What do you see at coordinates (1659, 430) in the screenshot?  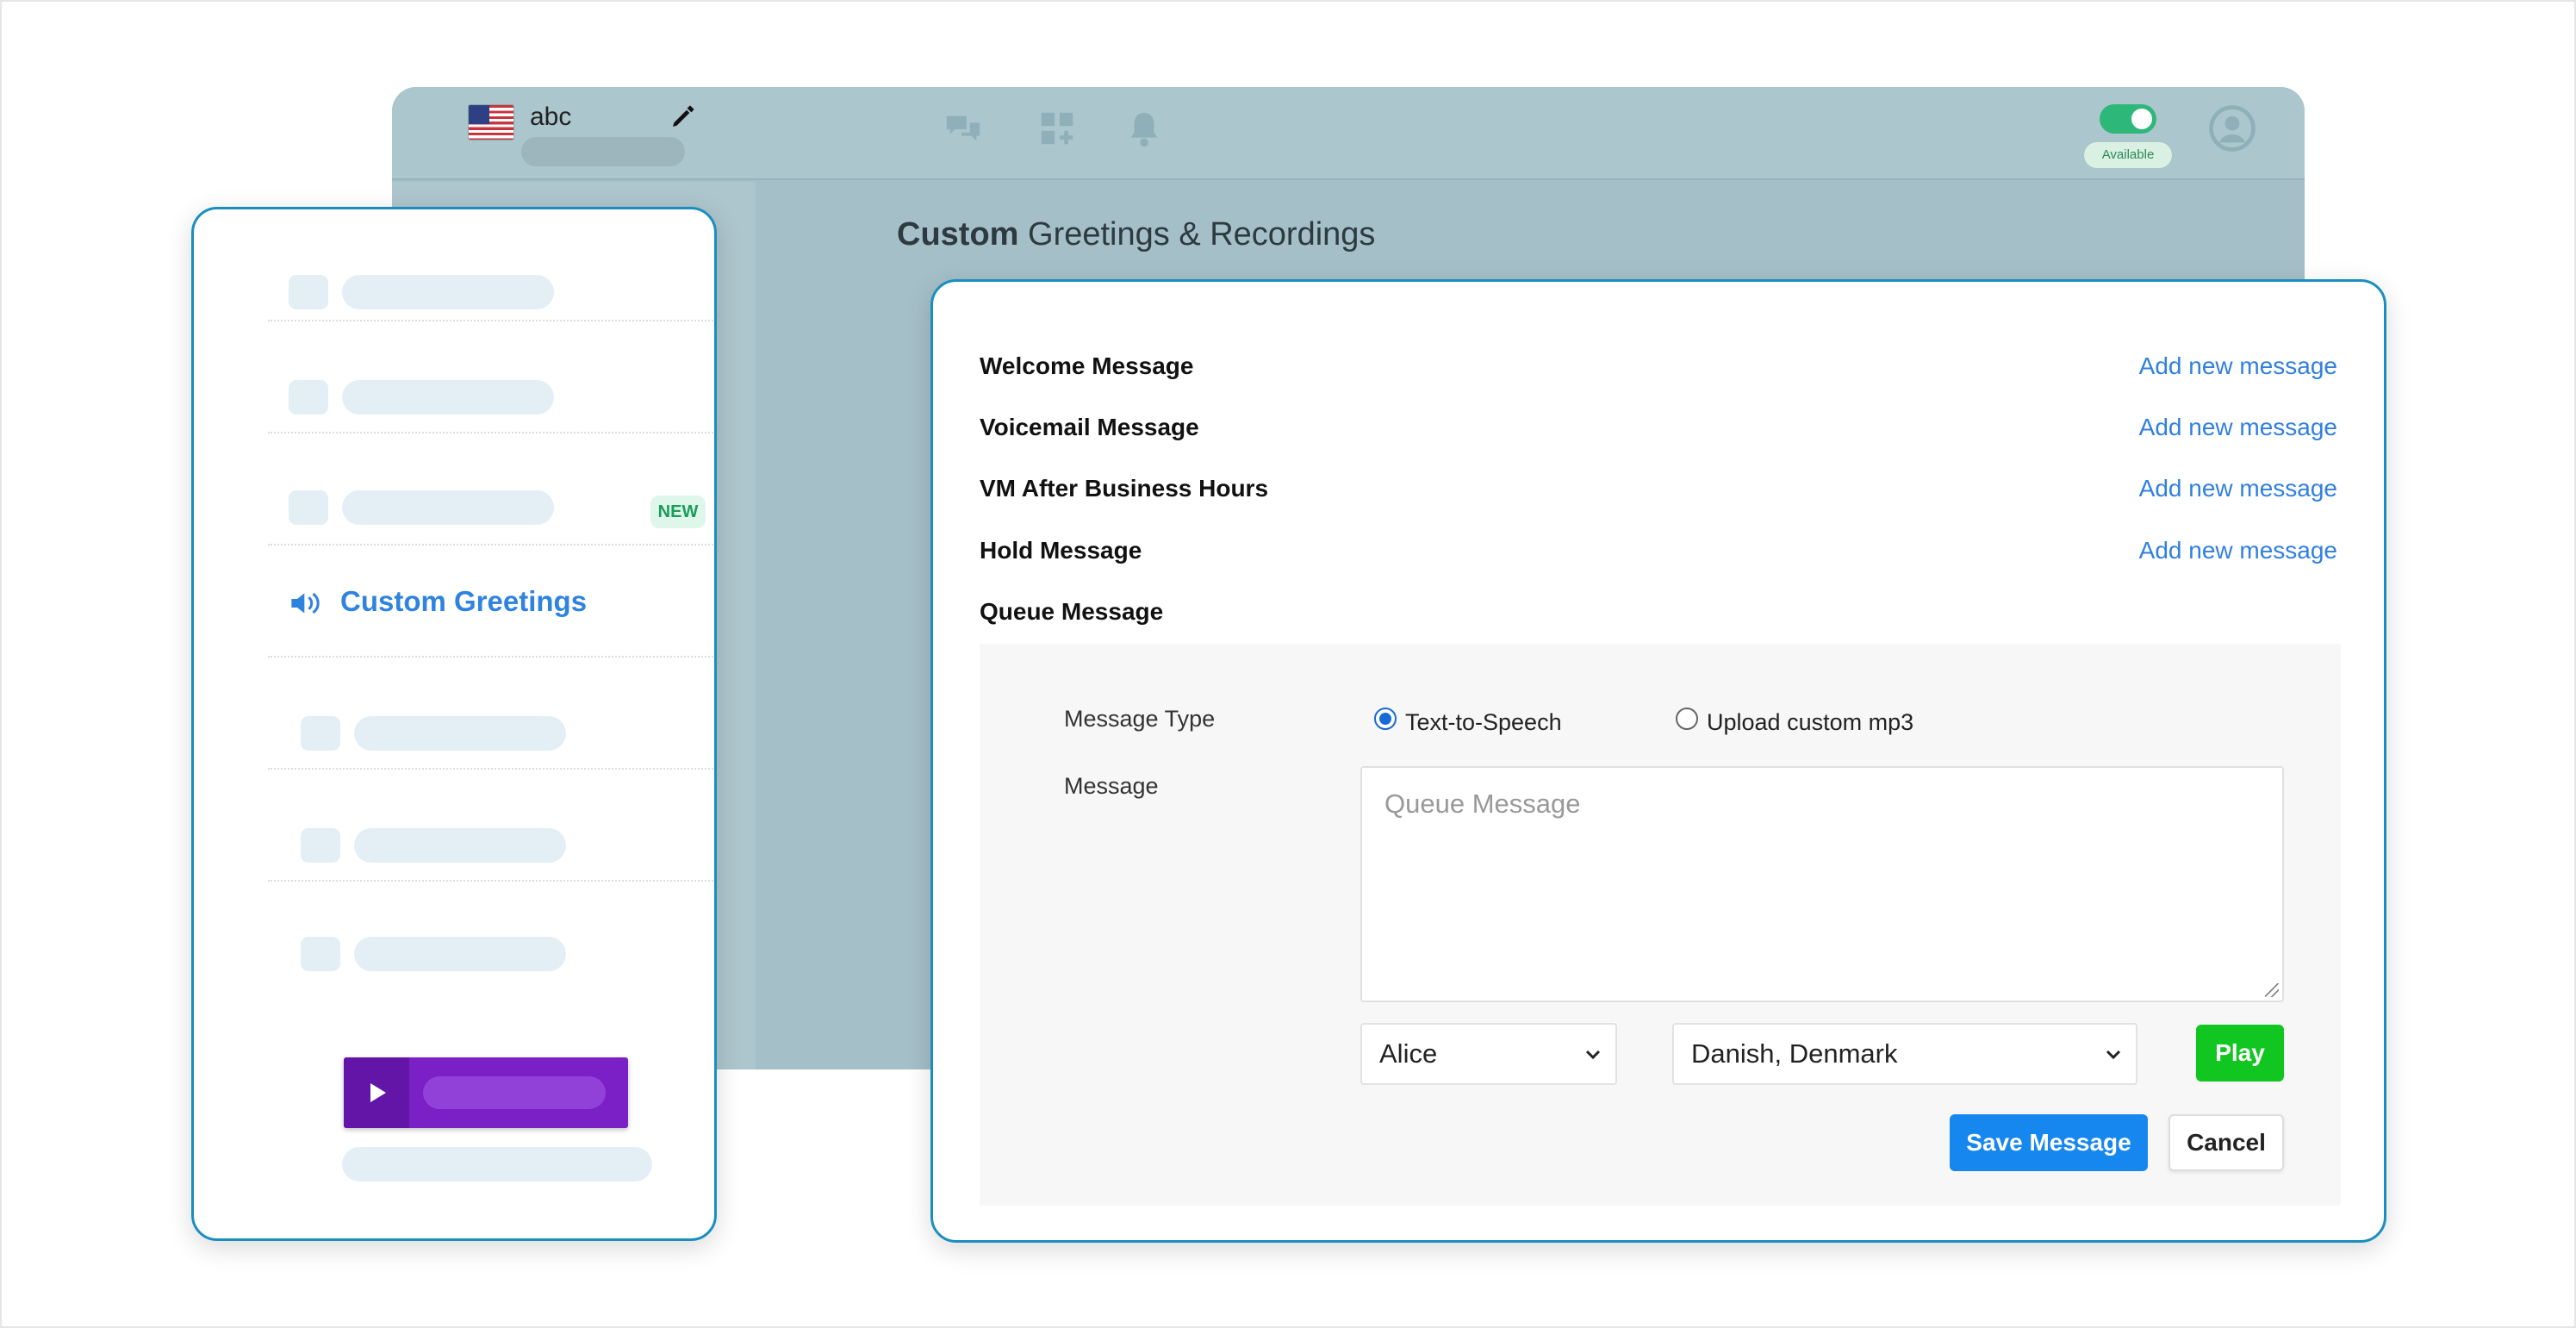 I see `message-row-voicemail: Voicemail Message Add new message` at bounding box center [1659, 430].